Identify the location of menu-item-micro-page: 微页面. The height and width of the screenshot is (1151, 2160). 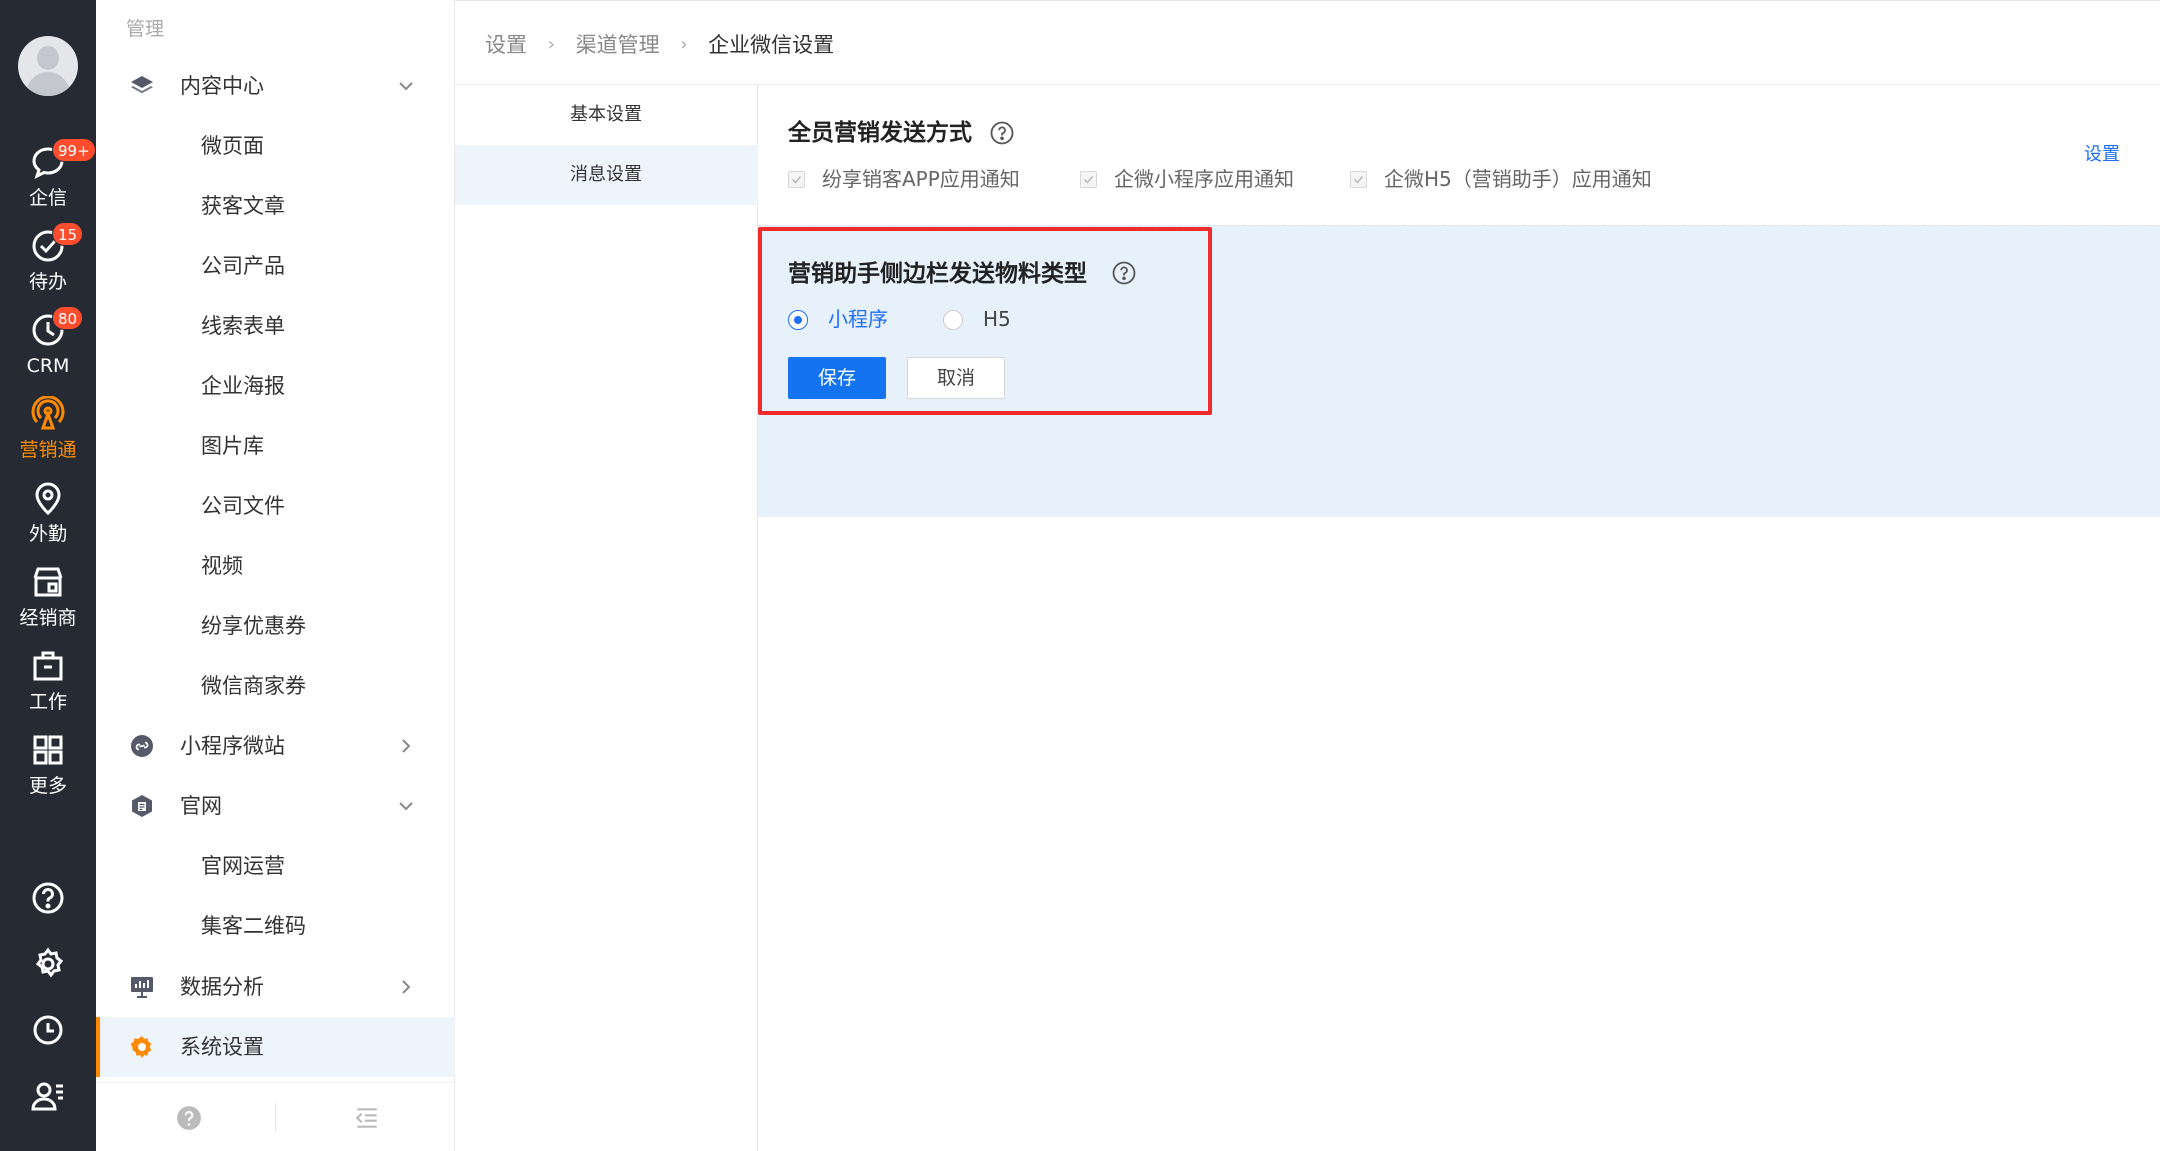
(275, 146).